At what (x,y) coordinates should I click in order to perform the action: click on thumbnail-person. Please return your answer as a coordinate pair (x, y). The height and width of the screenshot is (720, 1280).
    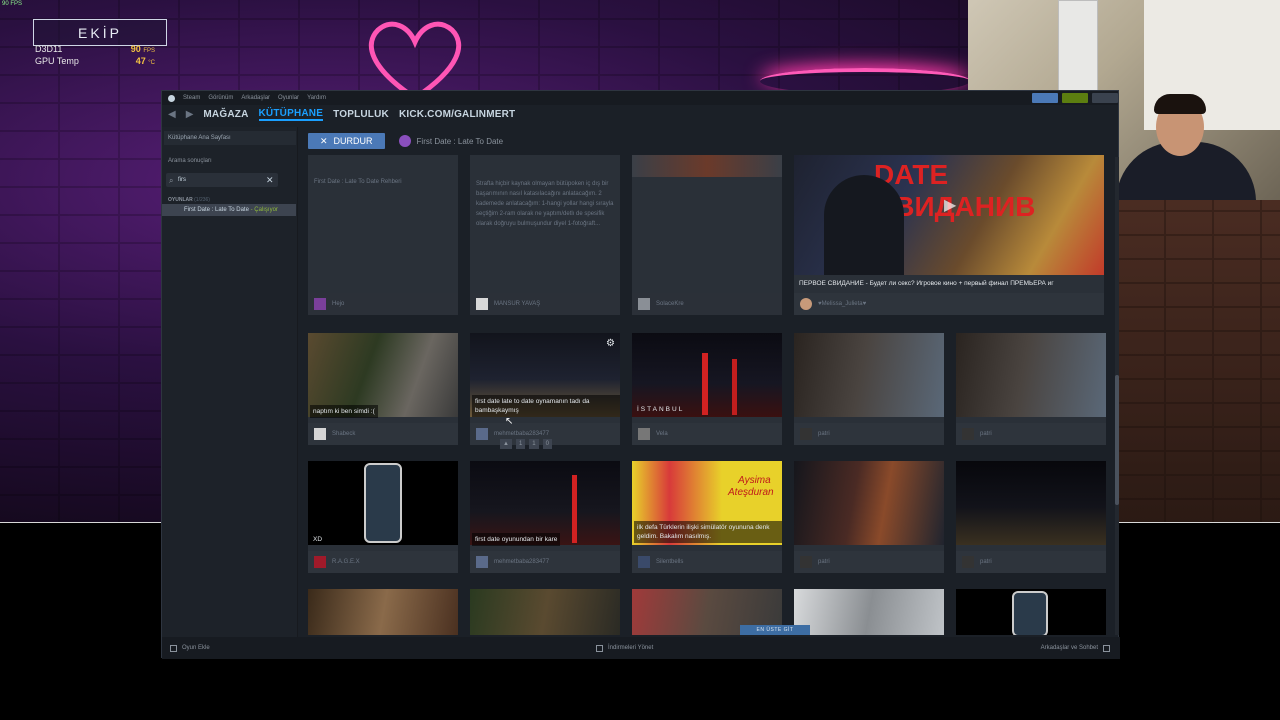
    Looking at the image, I should click on (864, 225).